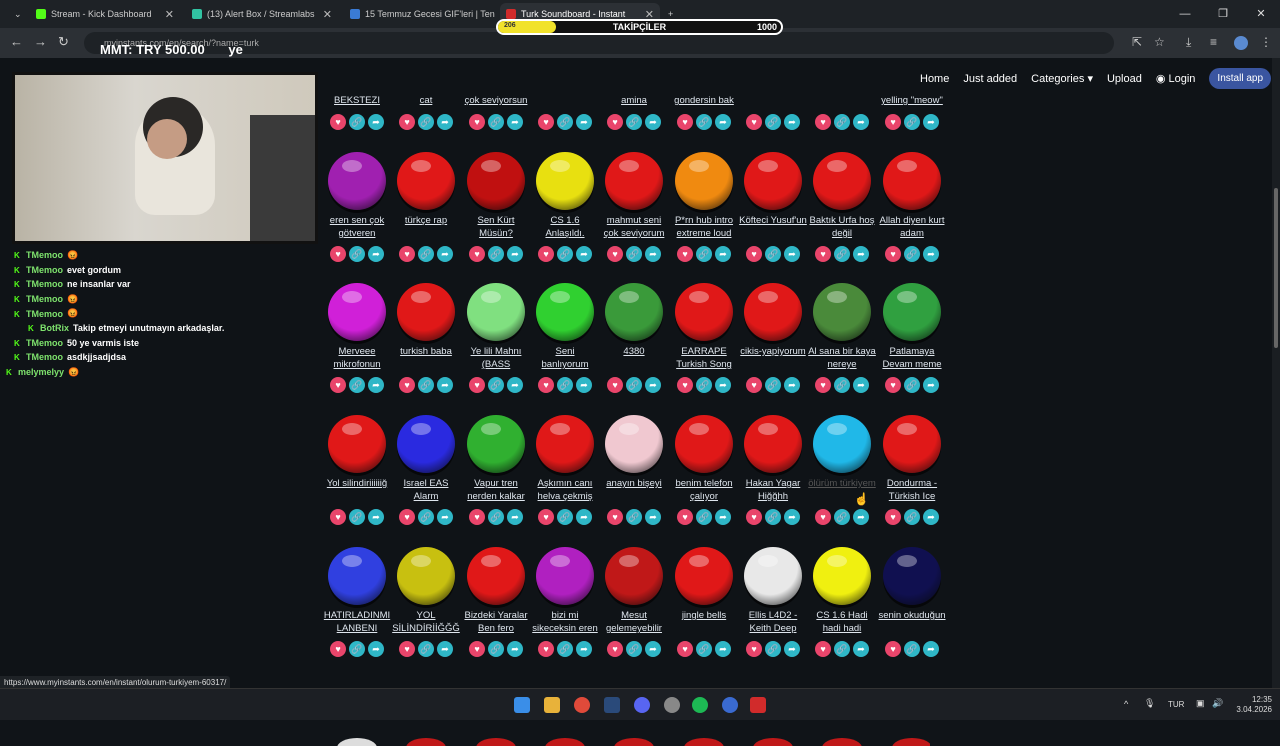 The image size is (1280, 746). Describe the element at coordinates (842, 358) in the screenshot. I see `sound-label: Al sana bir kaya nereye` at that location.